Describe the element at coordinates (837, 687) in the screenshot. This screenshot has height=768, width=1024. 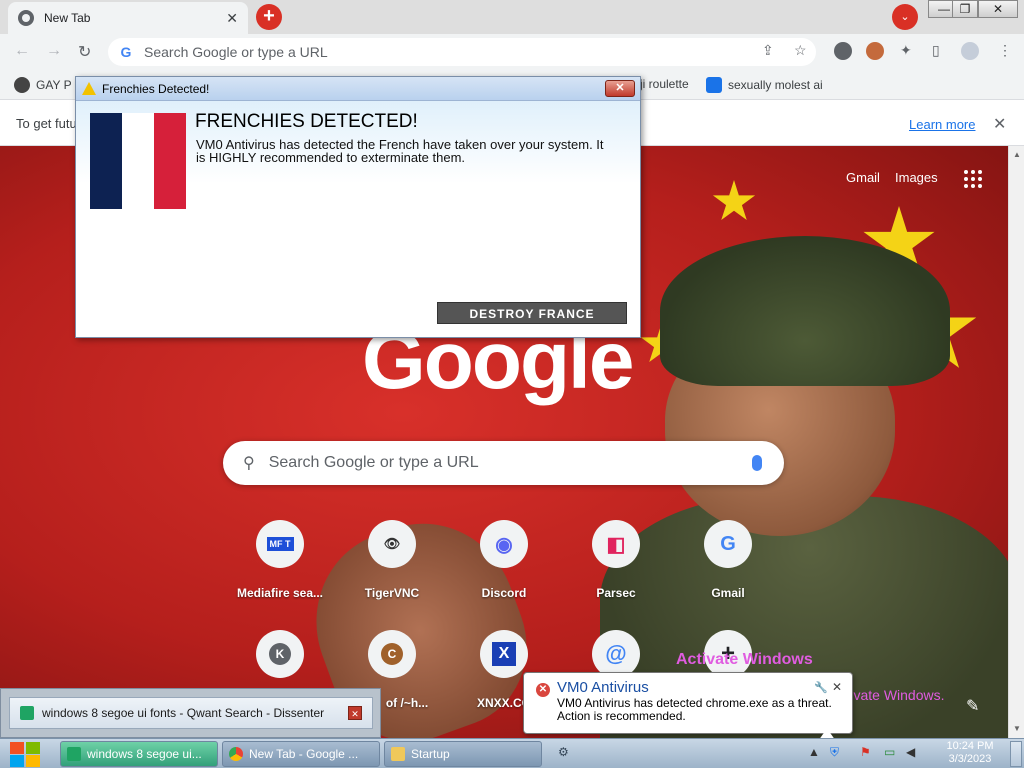
I see `notification-close-icon: ✕` at that location.